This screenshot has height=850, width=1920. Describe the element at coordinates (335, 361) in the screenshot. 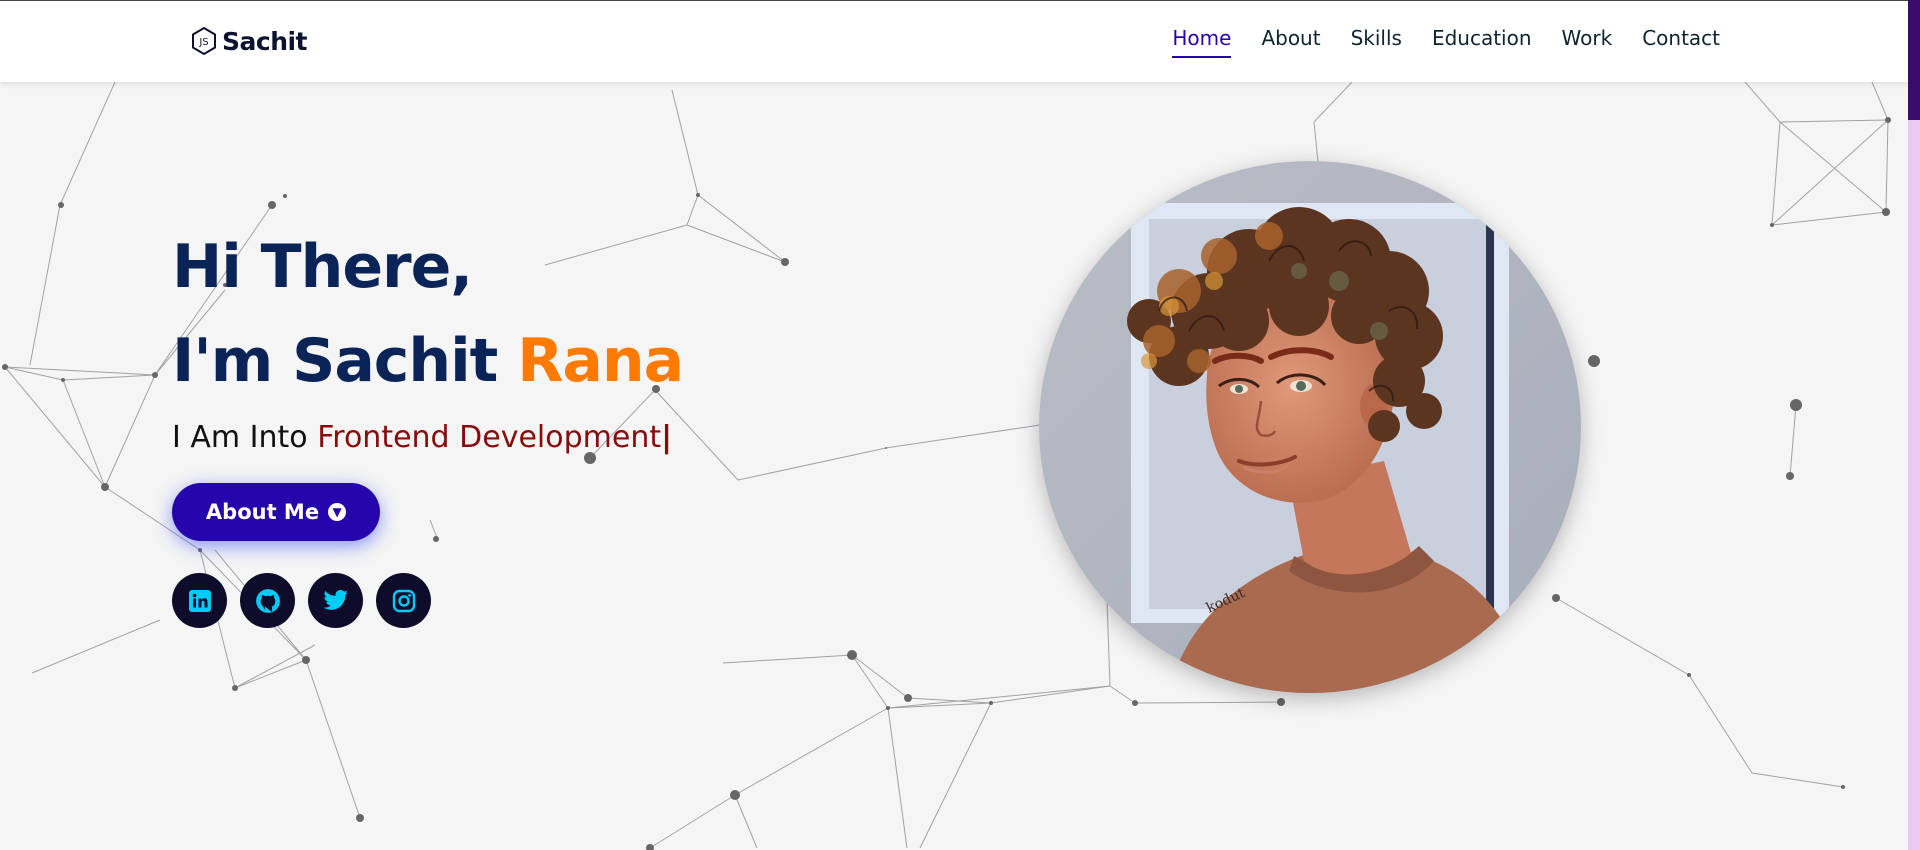

I see `hero-name-prefix: I'm Sachit` at that location.